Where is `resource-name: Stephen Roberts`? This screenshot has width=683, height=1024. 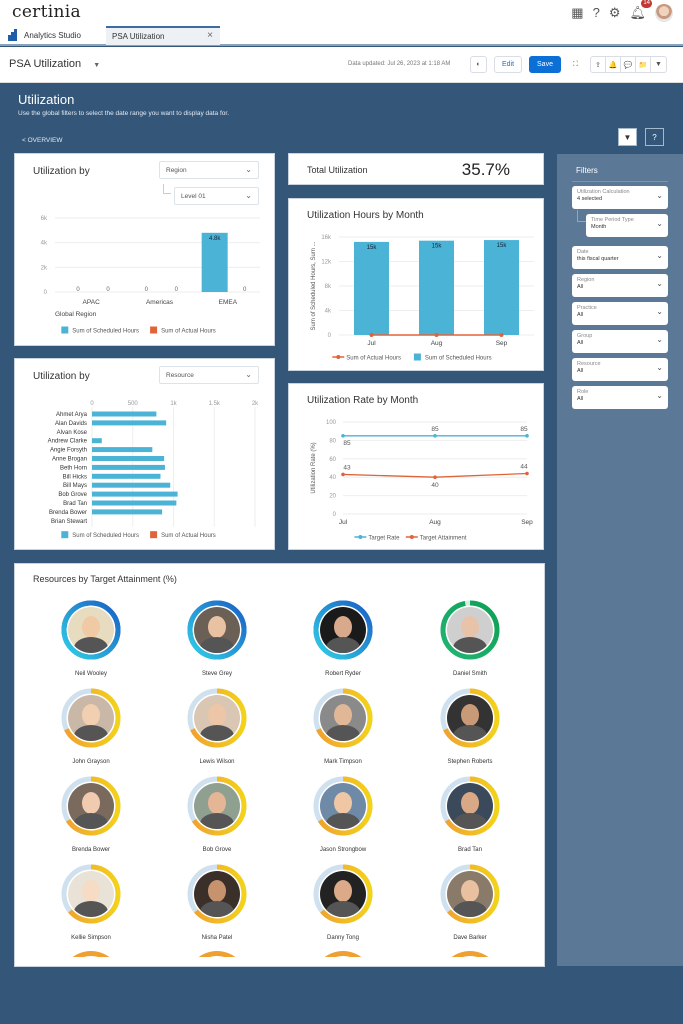 resource-name: Stephen Roberts is located at coordinates (470, 762).